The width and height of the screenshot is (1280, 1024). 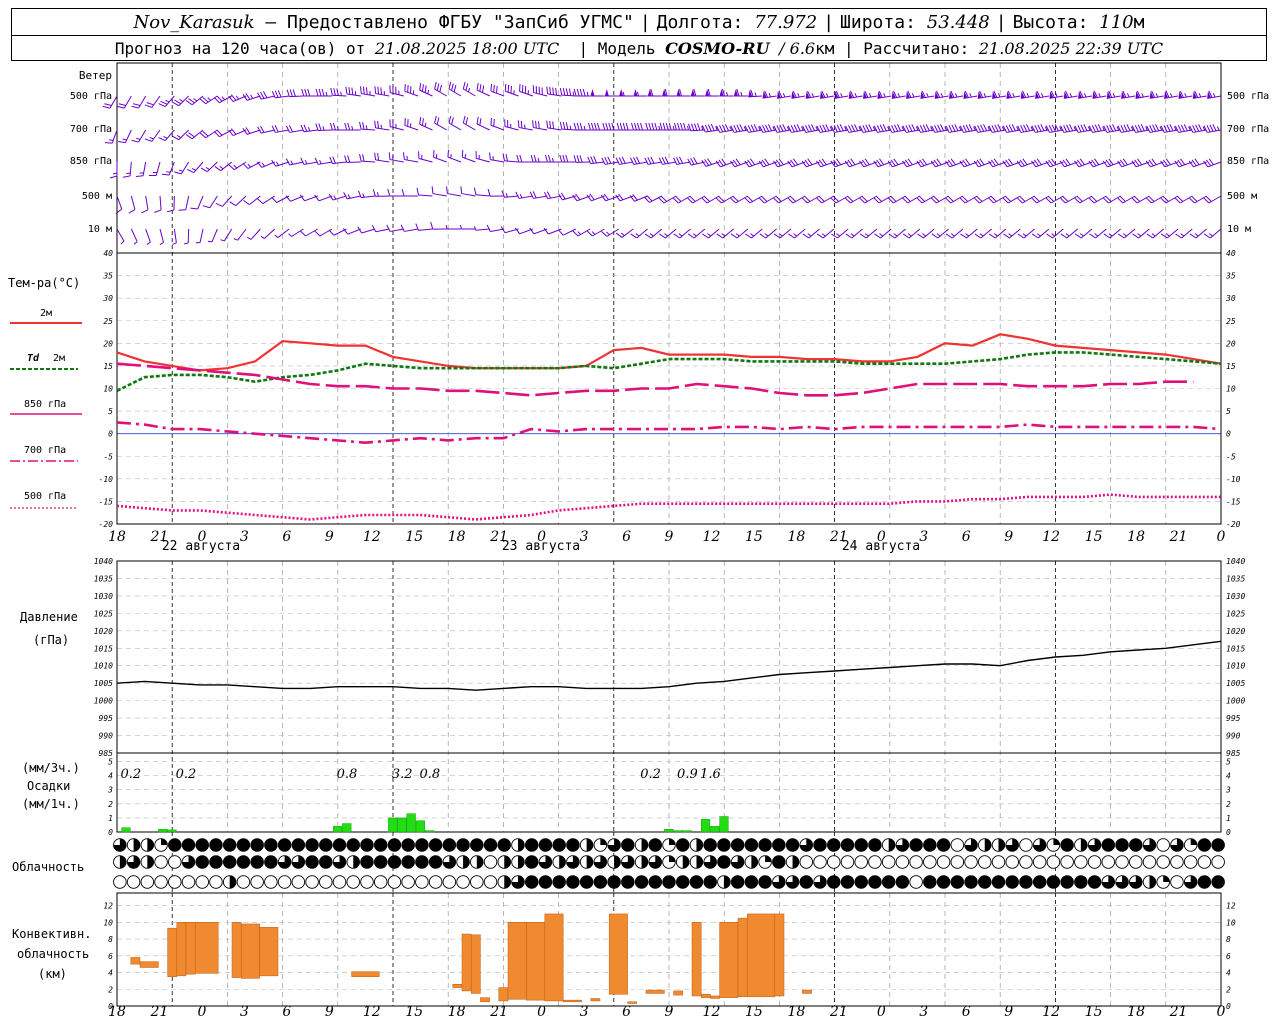 I want to click on precip-bar, so click(x=669, y=830).